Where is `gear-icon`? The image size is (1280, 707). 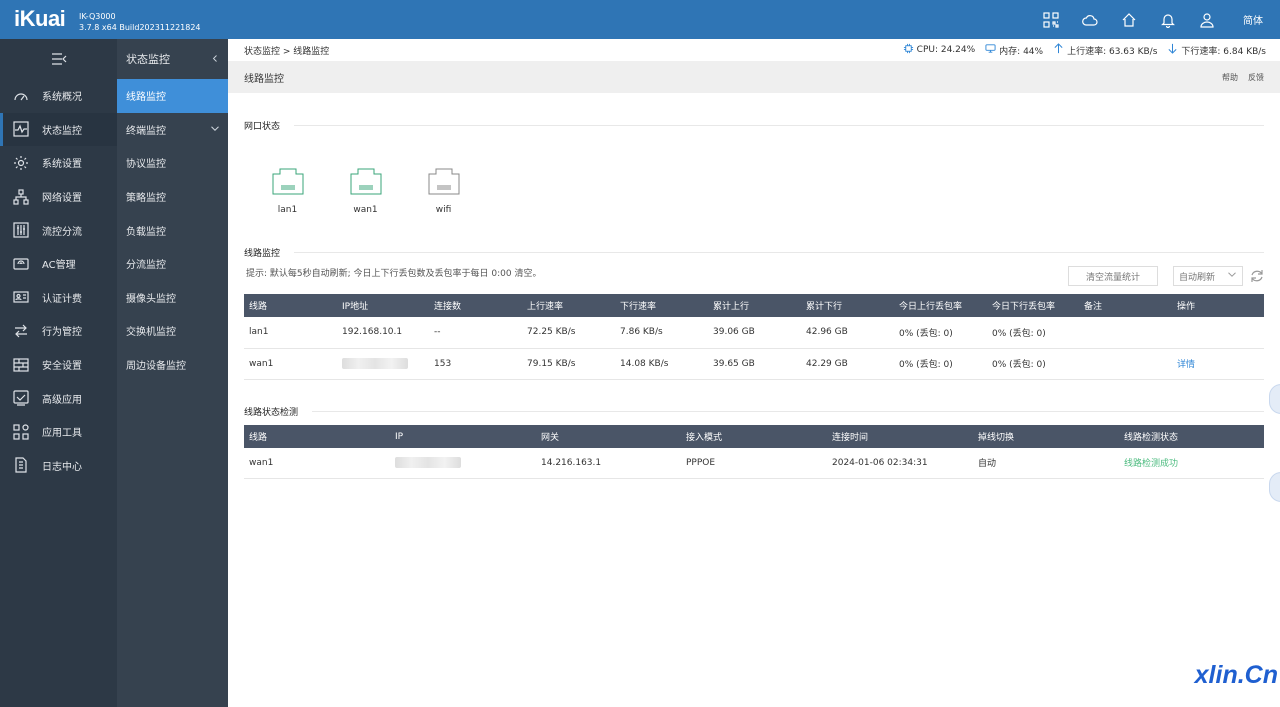 gear-icon is located at coordinates (21, 163).